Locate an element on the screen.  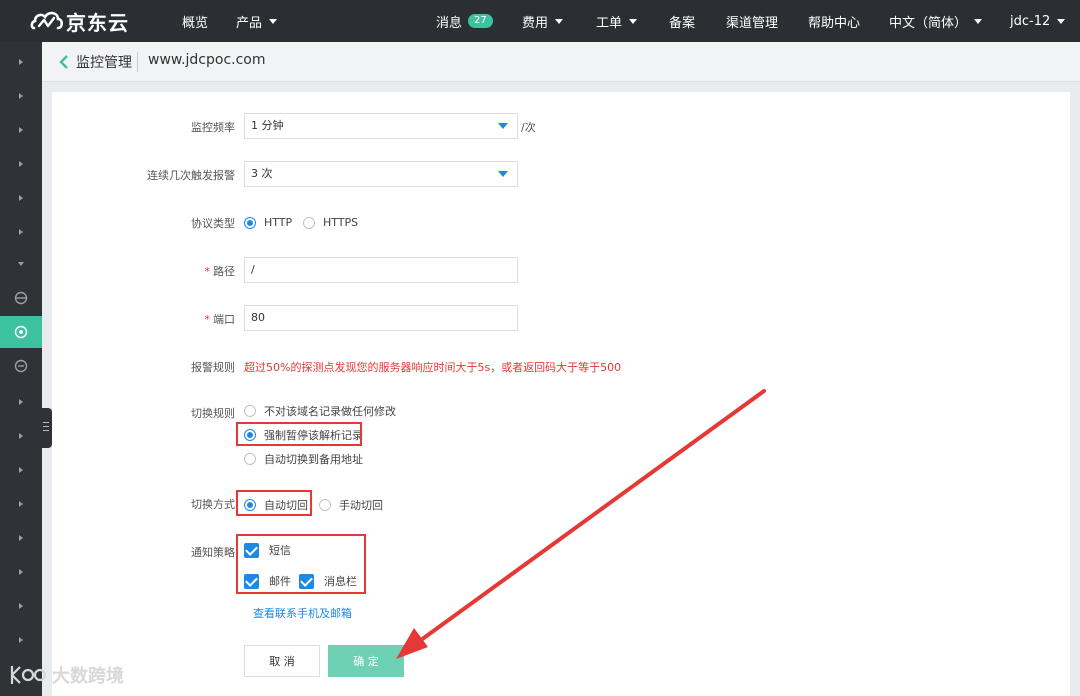
nav-tickets: 工单 is located at coordinates (617, 21).